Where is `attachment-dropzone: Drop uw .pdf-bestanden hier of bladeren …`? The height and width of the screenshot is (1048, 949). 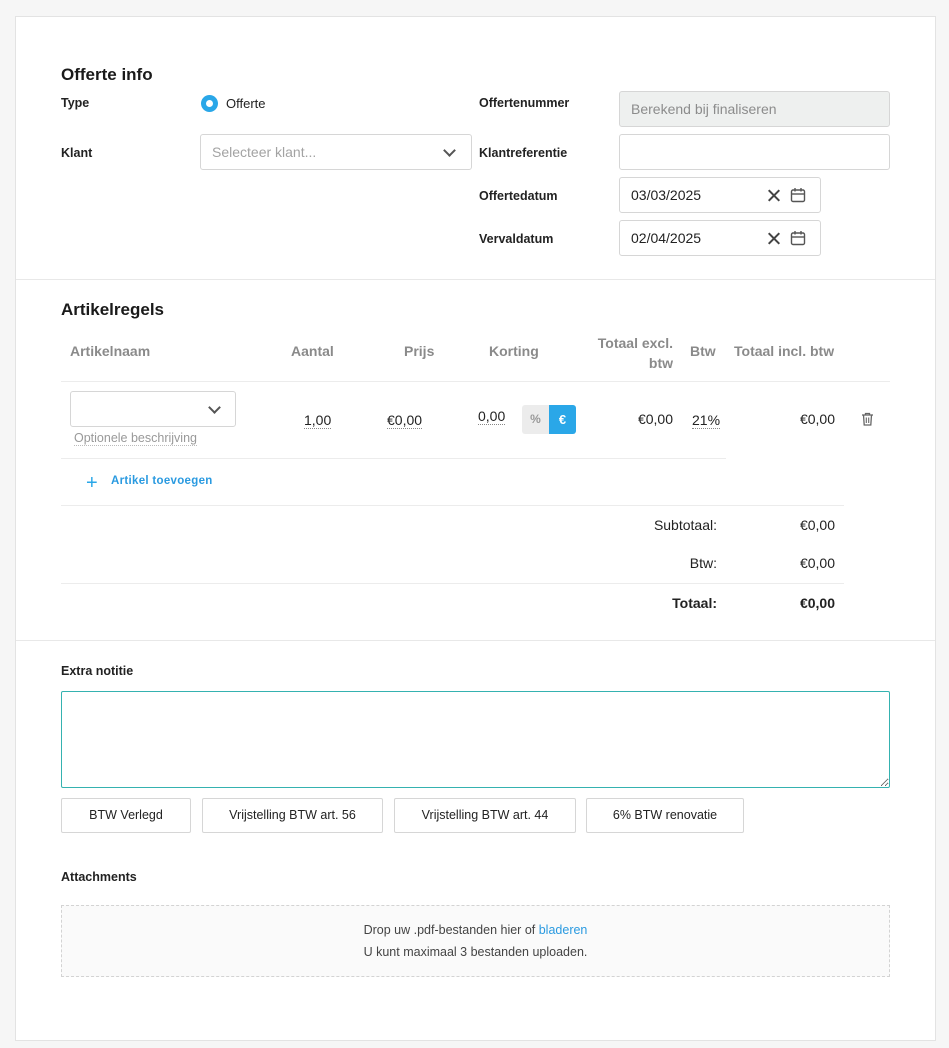 attachment-dropzone: Drop uw .pdf-bestanden hier of bladeren … is located at coordinates (475, 941).